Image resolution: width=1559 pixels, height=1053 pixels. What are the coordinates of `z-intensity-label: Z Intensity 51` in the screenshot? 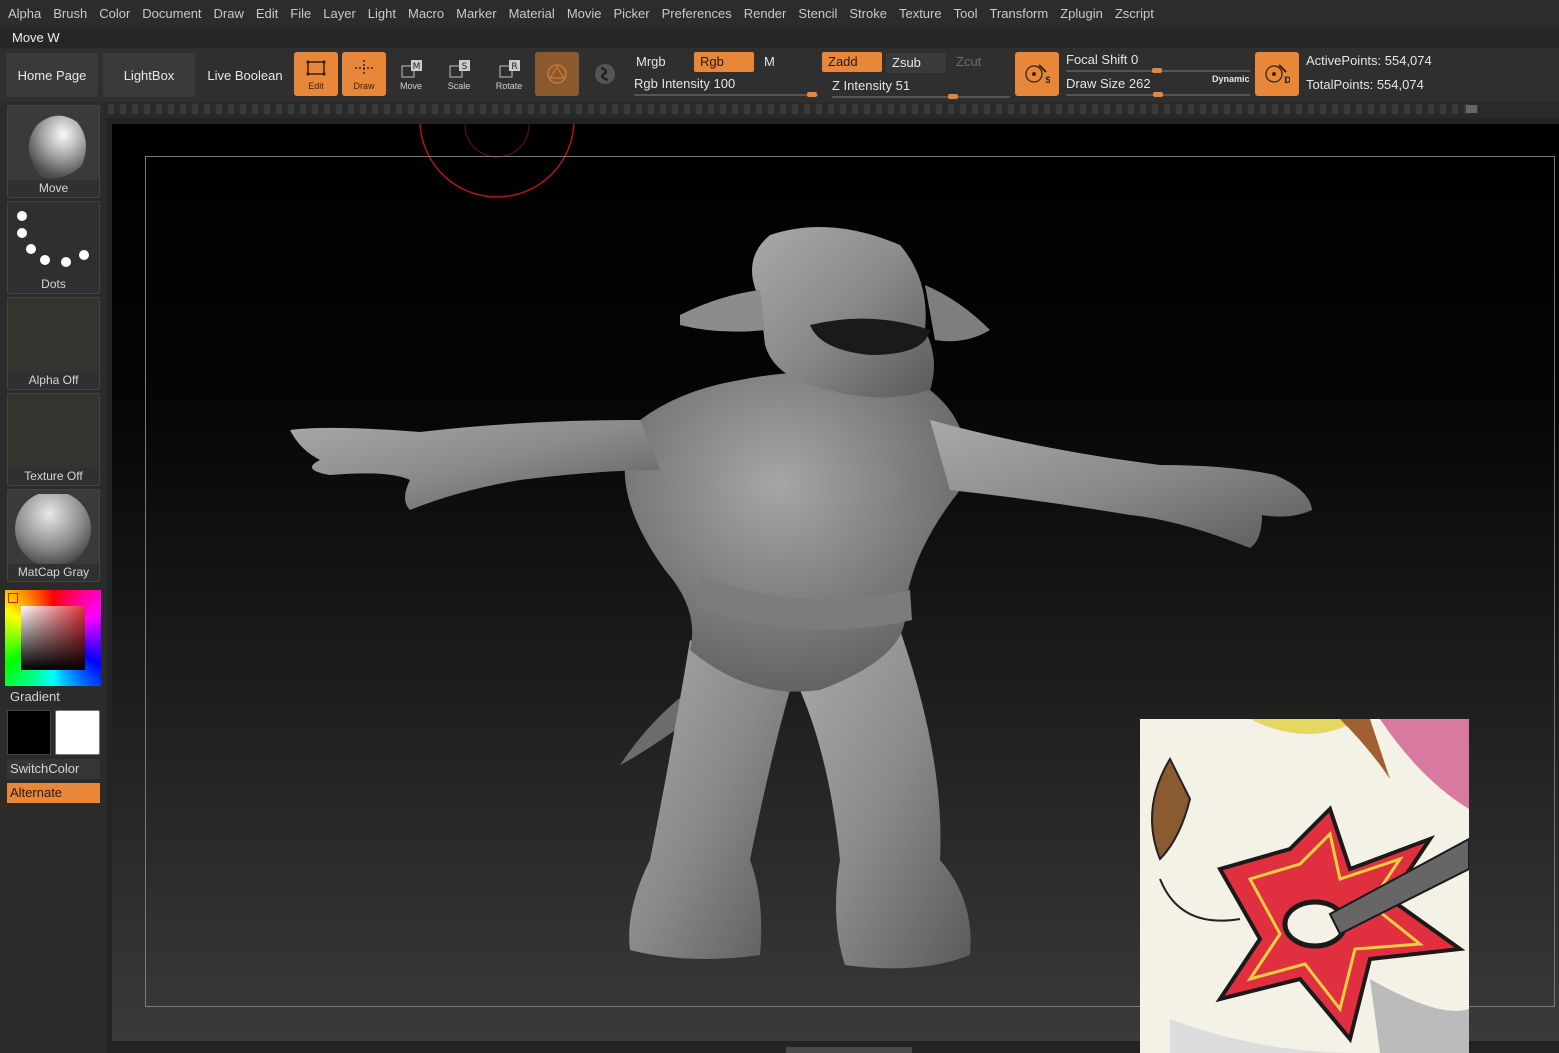 It's located at (871, 85).